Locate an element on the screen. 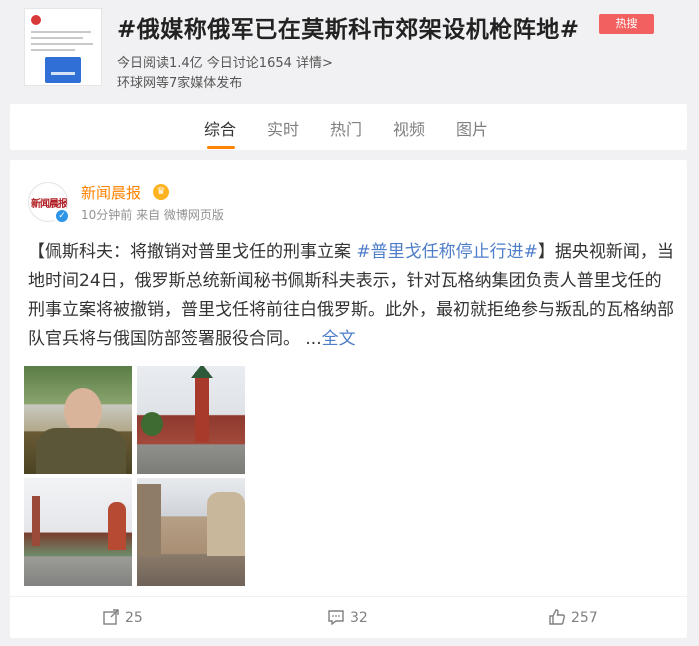  post-text-lead: 【佩斯科夫：将撤销对普里戈任的刑事立案 is located at coordinates (192, 252).